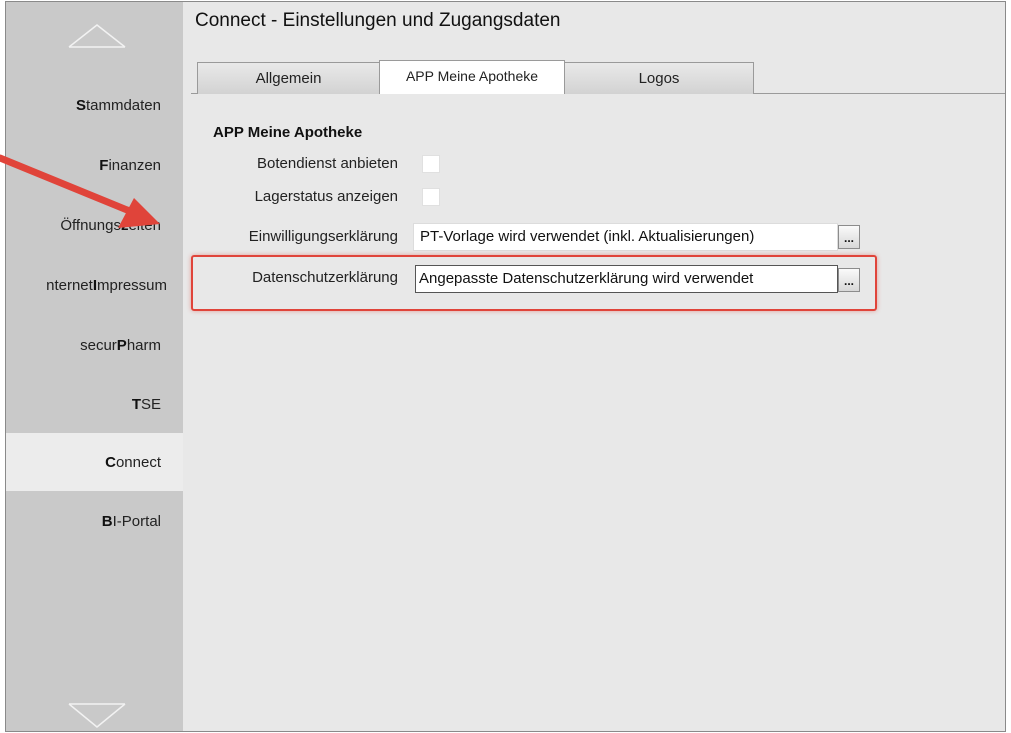  Describe the element at coordinates (94, 521) in the screenshot. I see `sidebar-item-bi-portal: B I-Portal` at that location.